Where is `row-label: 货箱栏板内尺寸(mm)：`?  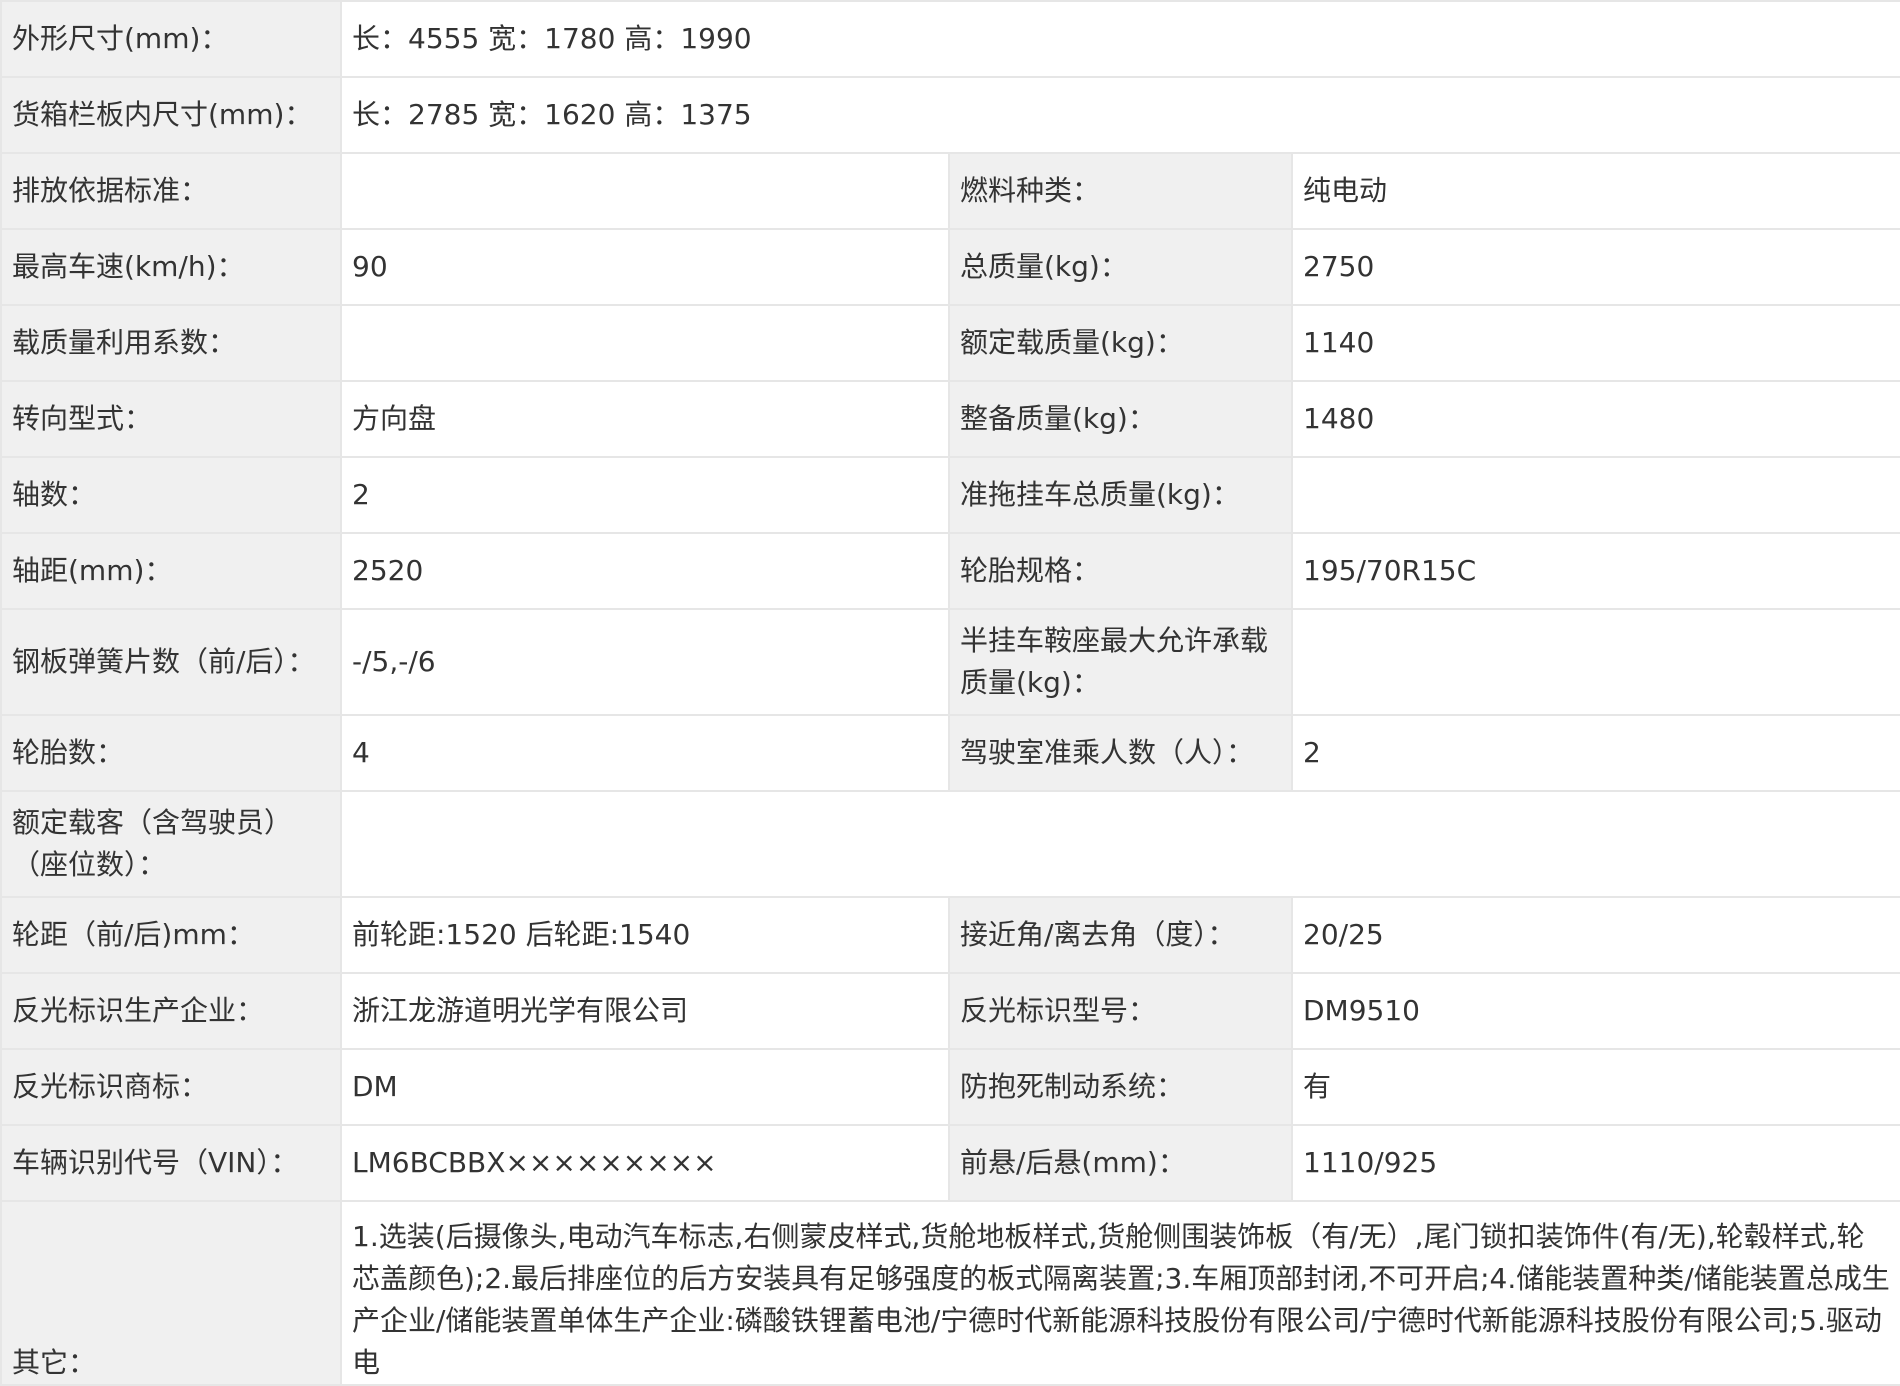
row-label: 货箱栏板内尺寸(mm)： is located at coordinates (171, 115).